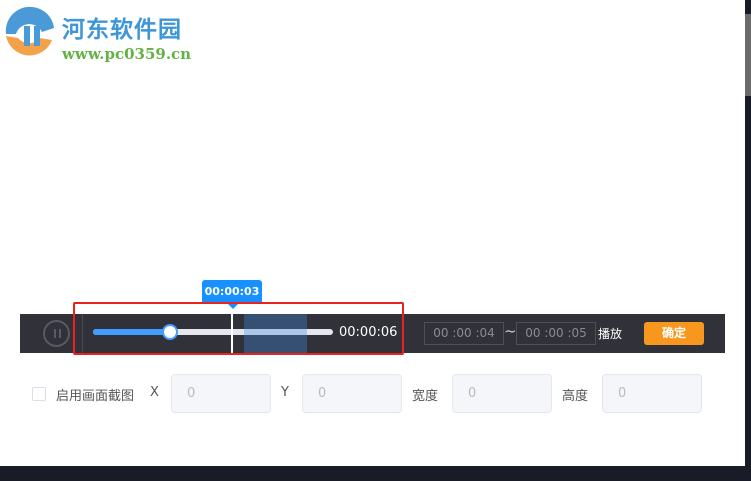 This screenshot has width=751, height=481. I want to click on confirm-button: 确定, so click(674, 333).